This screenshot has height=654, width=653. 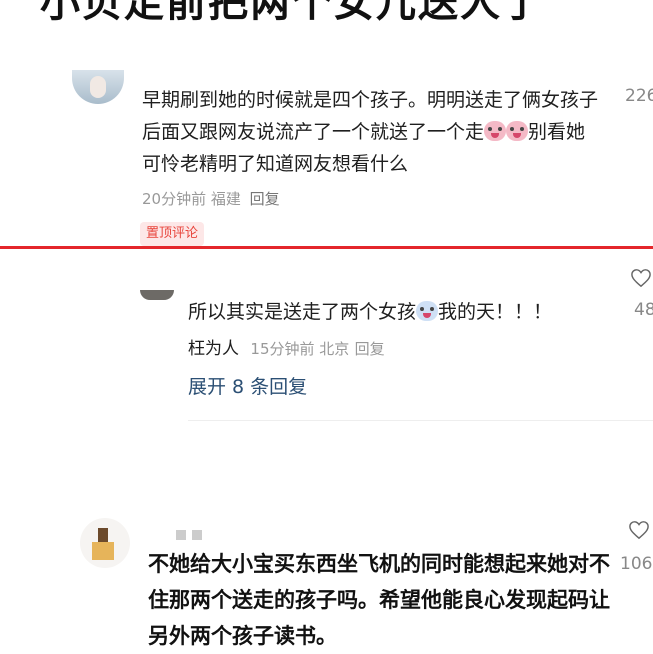 What do you see at coordinates (300, 349) in the screenshot?
I see `comment-time-location: 15分钟前 北京` at bounding box center [300, 349].